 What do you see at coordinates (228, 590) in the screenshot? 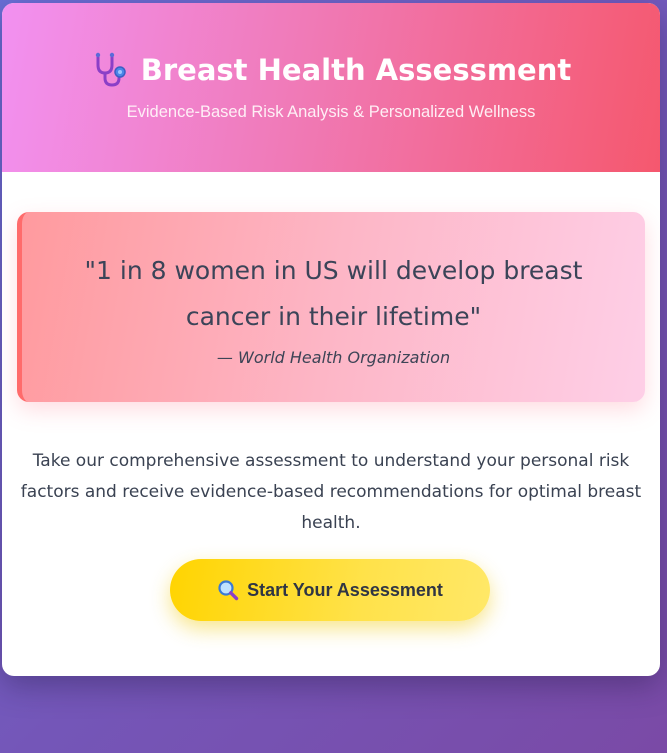
I see `magnifier-icon` at bounding box center [228, 590].